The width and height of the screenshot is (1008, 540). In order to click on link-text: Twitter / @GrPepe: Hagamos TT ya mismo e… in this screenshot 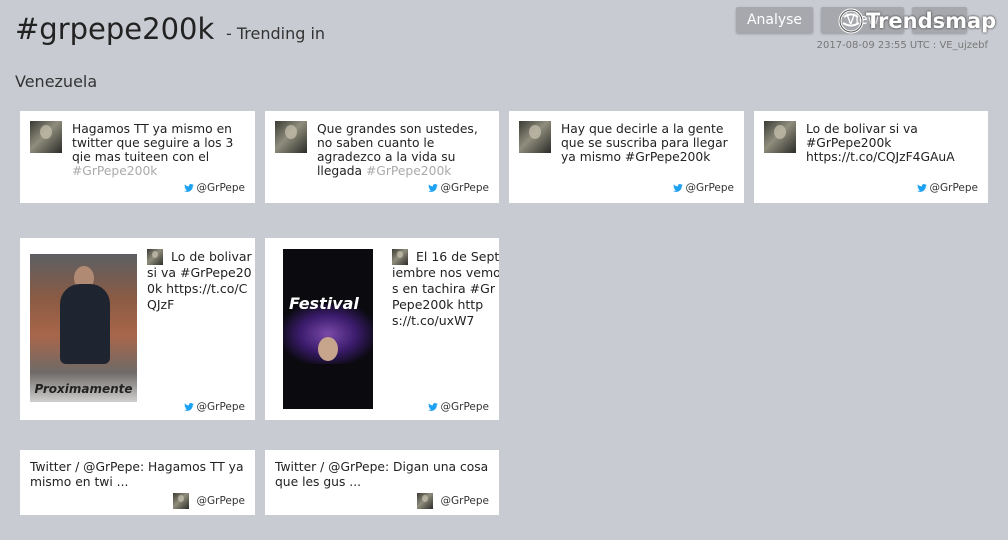, I will do `click(137, 474)`.